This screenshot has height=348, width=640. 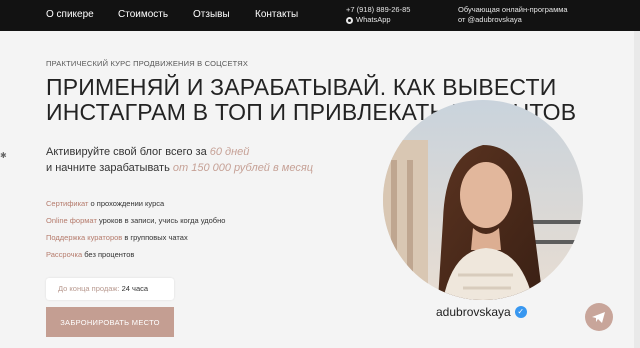 I want to click on edge-marker-icon: ✱, so click(x=3, y=155).